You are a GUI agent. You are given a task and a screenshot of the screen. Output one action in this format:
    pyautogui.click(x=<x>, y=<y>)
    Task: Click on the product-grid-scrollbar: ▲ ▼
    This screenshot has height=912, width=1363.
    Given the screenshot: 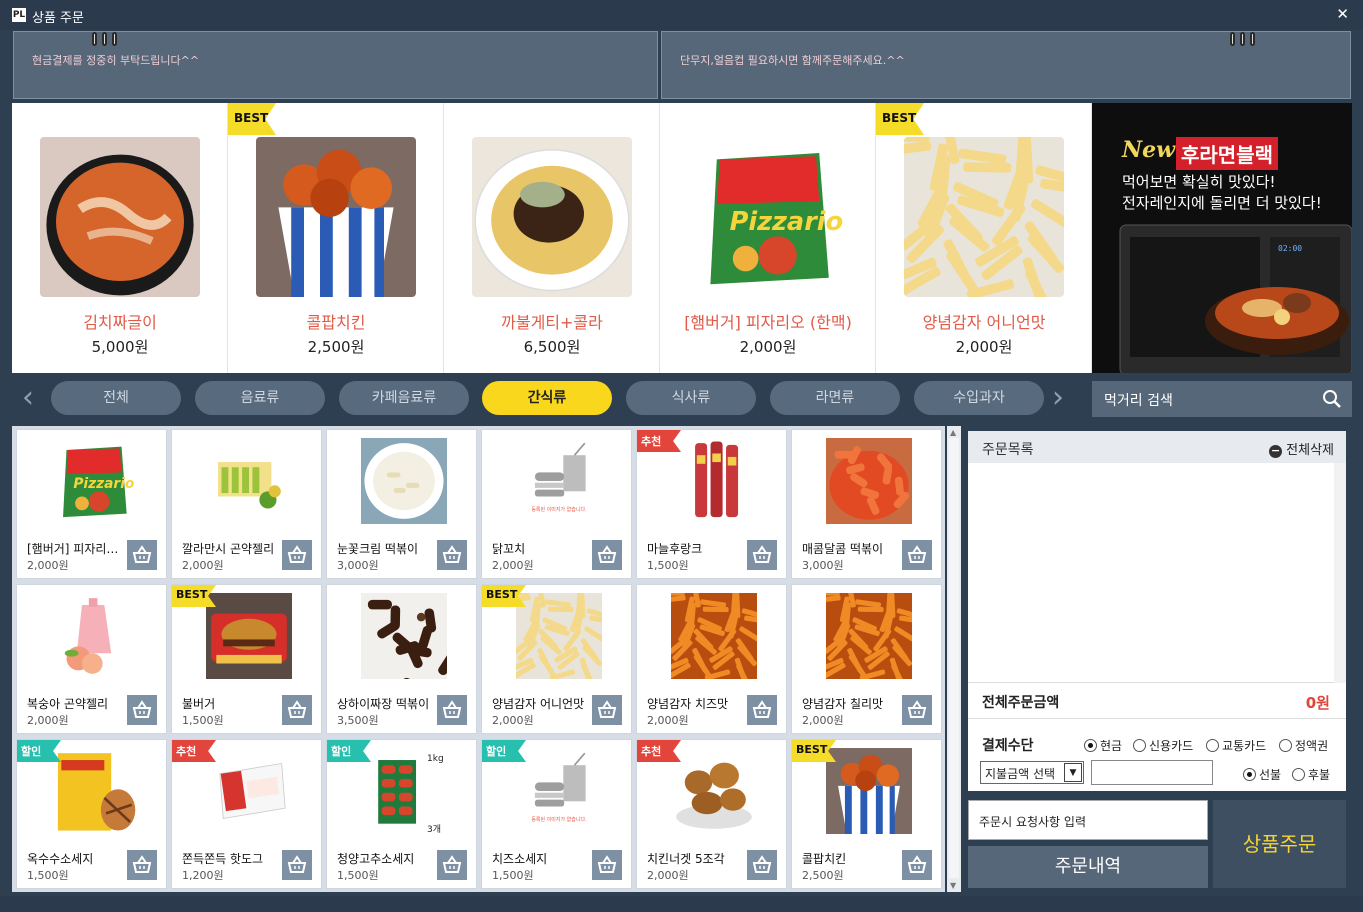 What is the action you would take?
    pyautogui.click(x=954, y=659)
    